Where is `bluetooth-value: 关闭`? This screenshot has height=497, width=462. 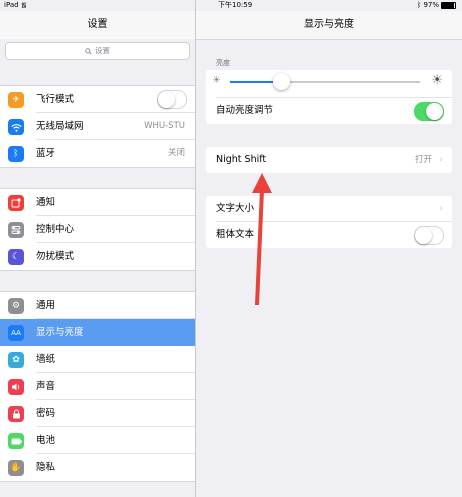
bluetooth-value: 关闭 is located at coordinates (176, 153).